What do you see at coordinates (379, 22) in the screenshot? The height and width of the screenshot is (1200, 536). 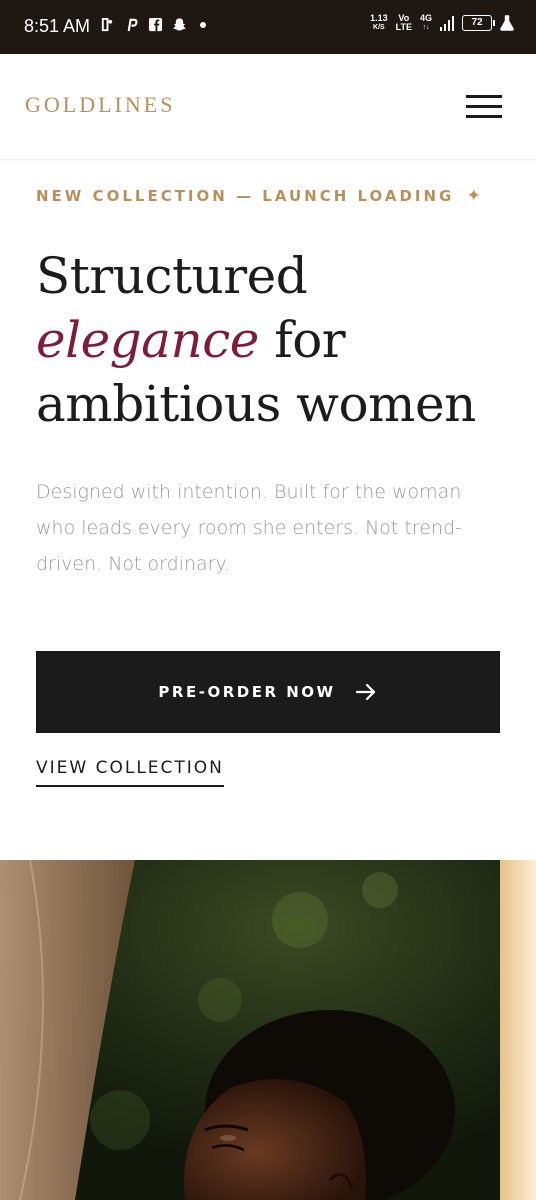 I see `network-speed: 1.13 K/S` at bounding box center [379, 22].